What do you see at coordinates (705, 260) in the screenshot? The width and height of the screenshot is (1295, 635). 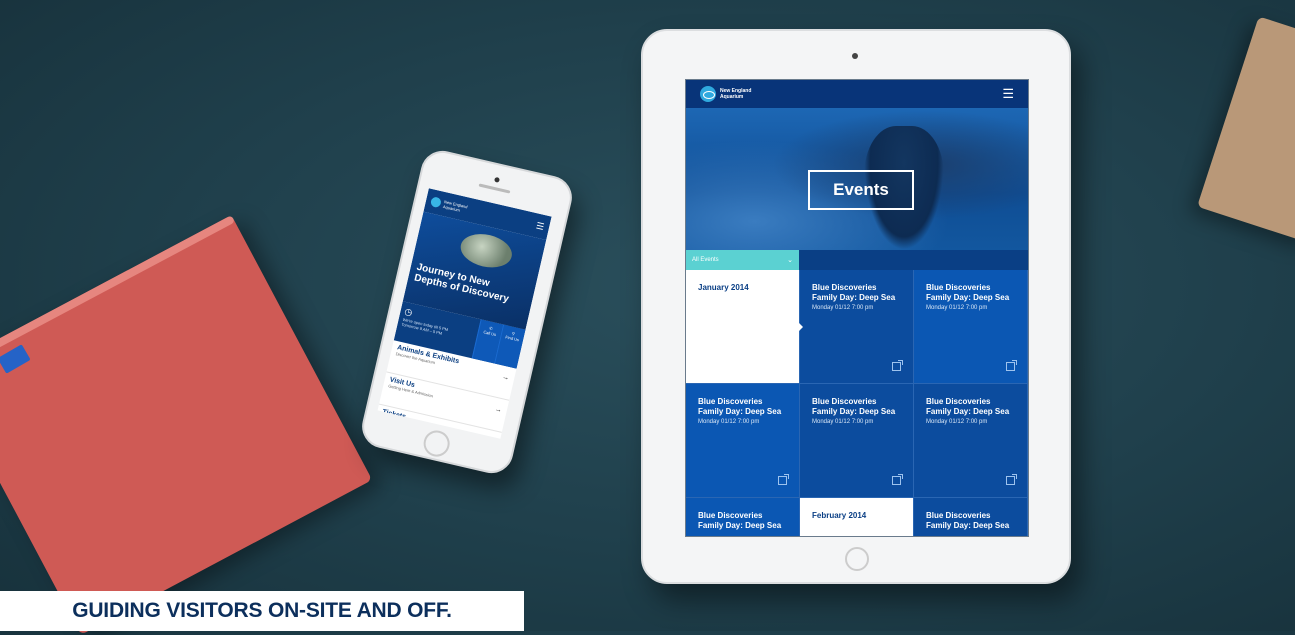 I see `filter-label: All Events` at bounding box center [705, 260].